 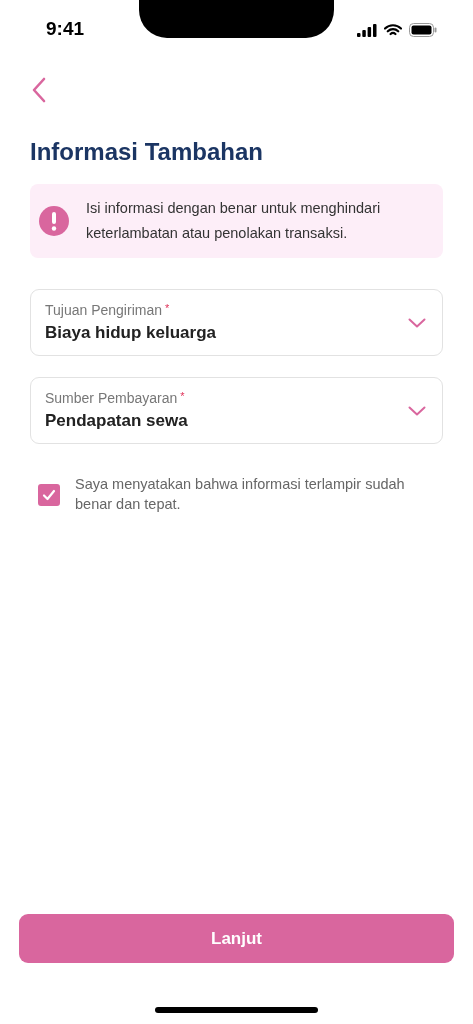 What do you see at coordinates (54, 221) in the screenshot?
I see `exclamation-icon` at bounding box center [54, 221].